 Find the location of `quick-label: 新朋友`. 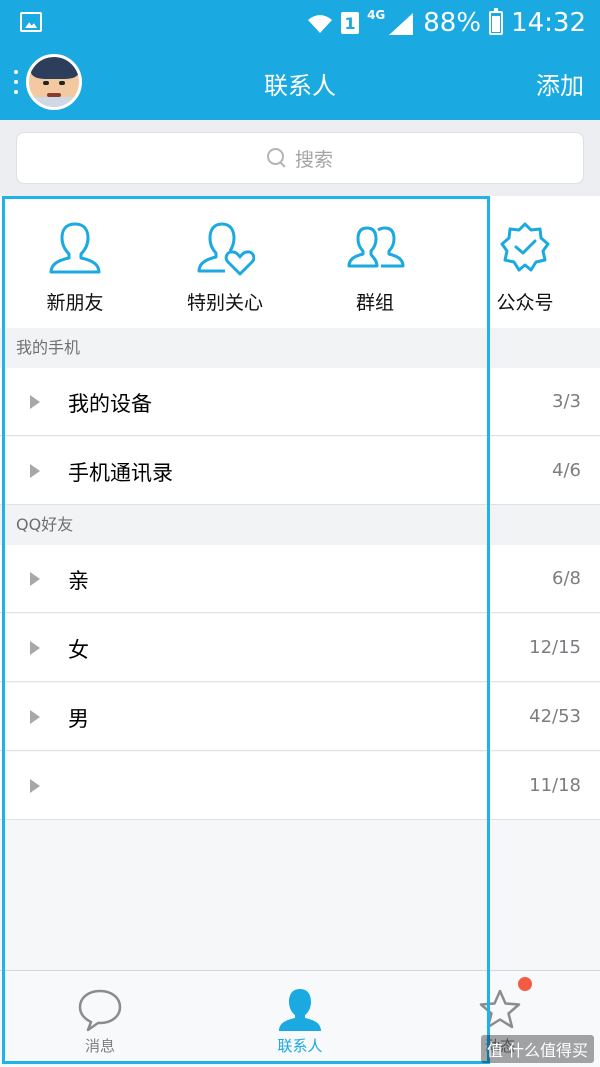

quick-label: 新朋友 is located at coordinates (75, 303).